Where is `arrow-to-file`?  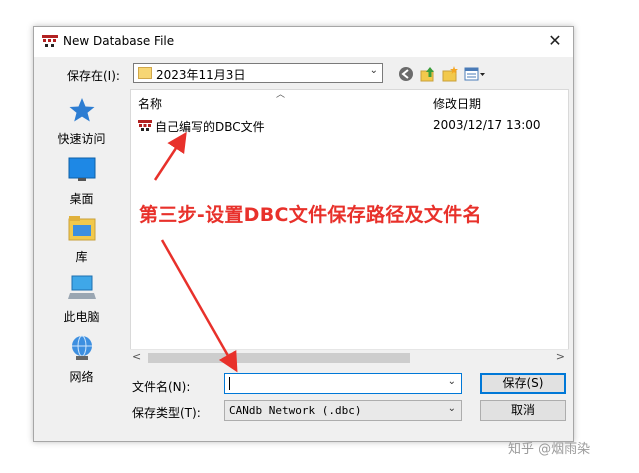 arrow-to-file is located at coordinates (170, 156).